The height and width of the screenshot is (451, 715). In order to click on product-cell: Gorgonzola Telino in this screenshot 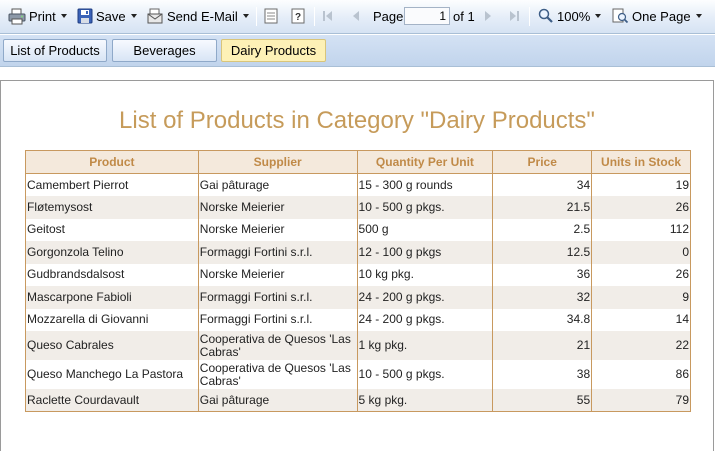, I will do `click(112, 252)`.